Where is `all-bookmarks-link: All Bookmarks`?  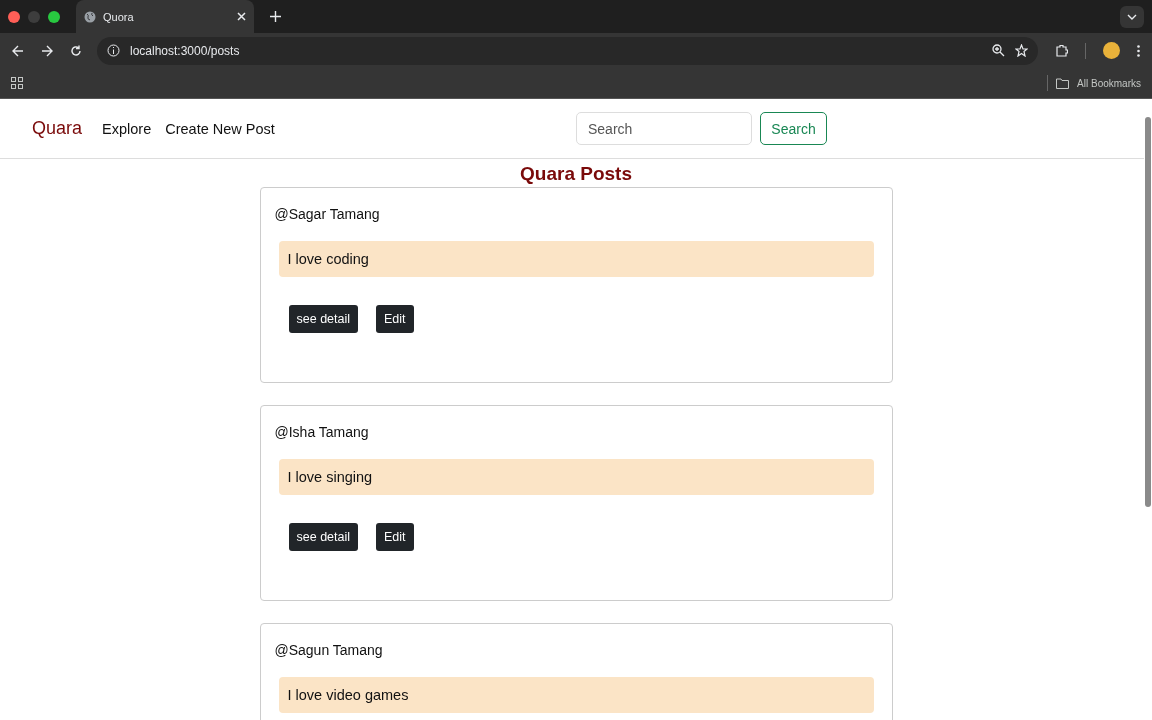
all-bookmarks-link: All Bookmarks is located at coordinates (1109, 83).